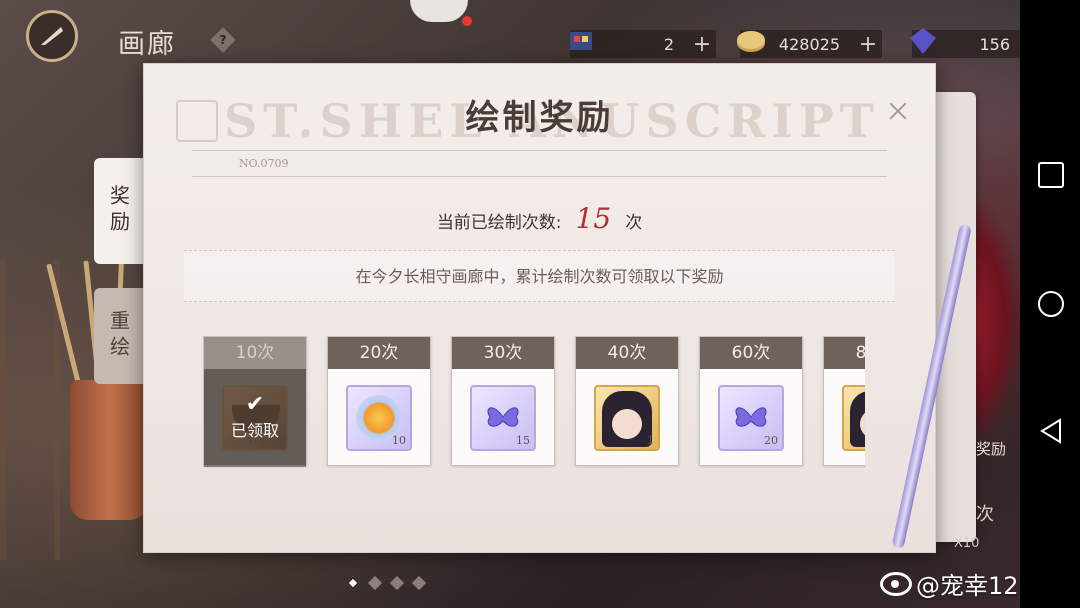  I want to click on help-icon: ?, so click(223, 40).